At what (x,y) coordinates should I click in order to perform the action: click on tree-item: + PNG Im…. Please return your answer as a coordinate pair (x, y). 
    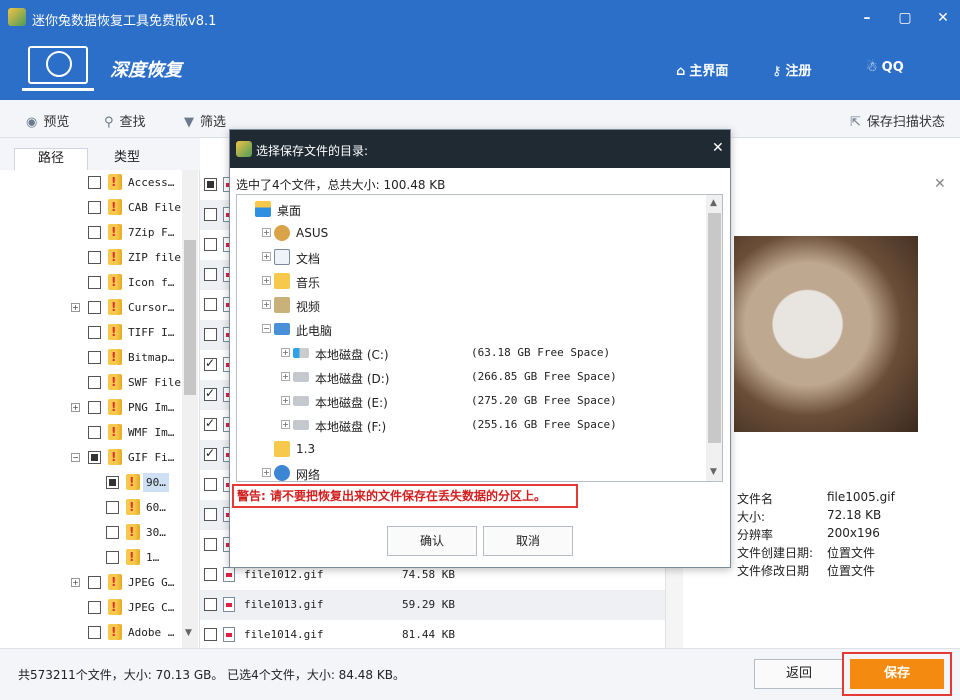
    Looking at the image, I should click on (91, 407).